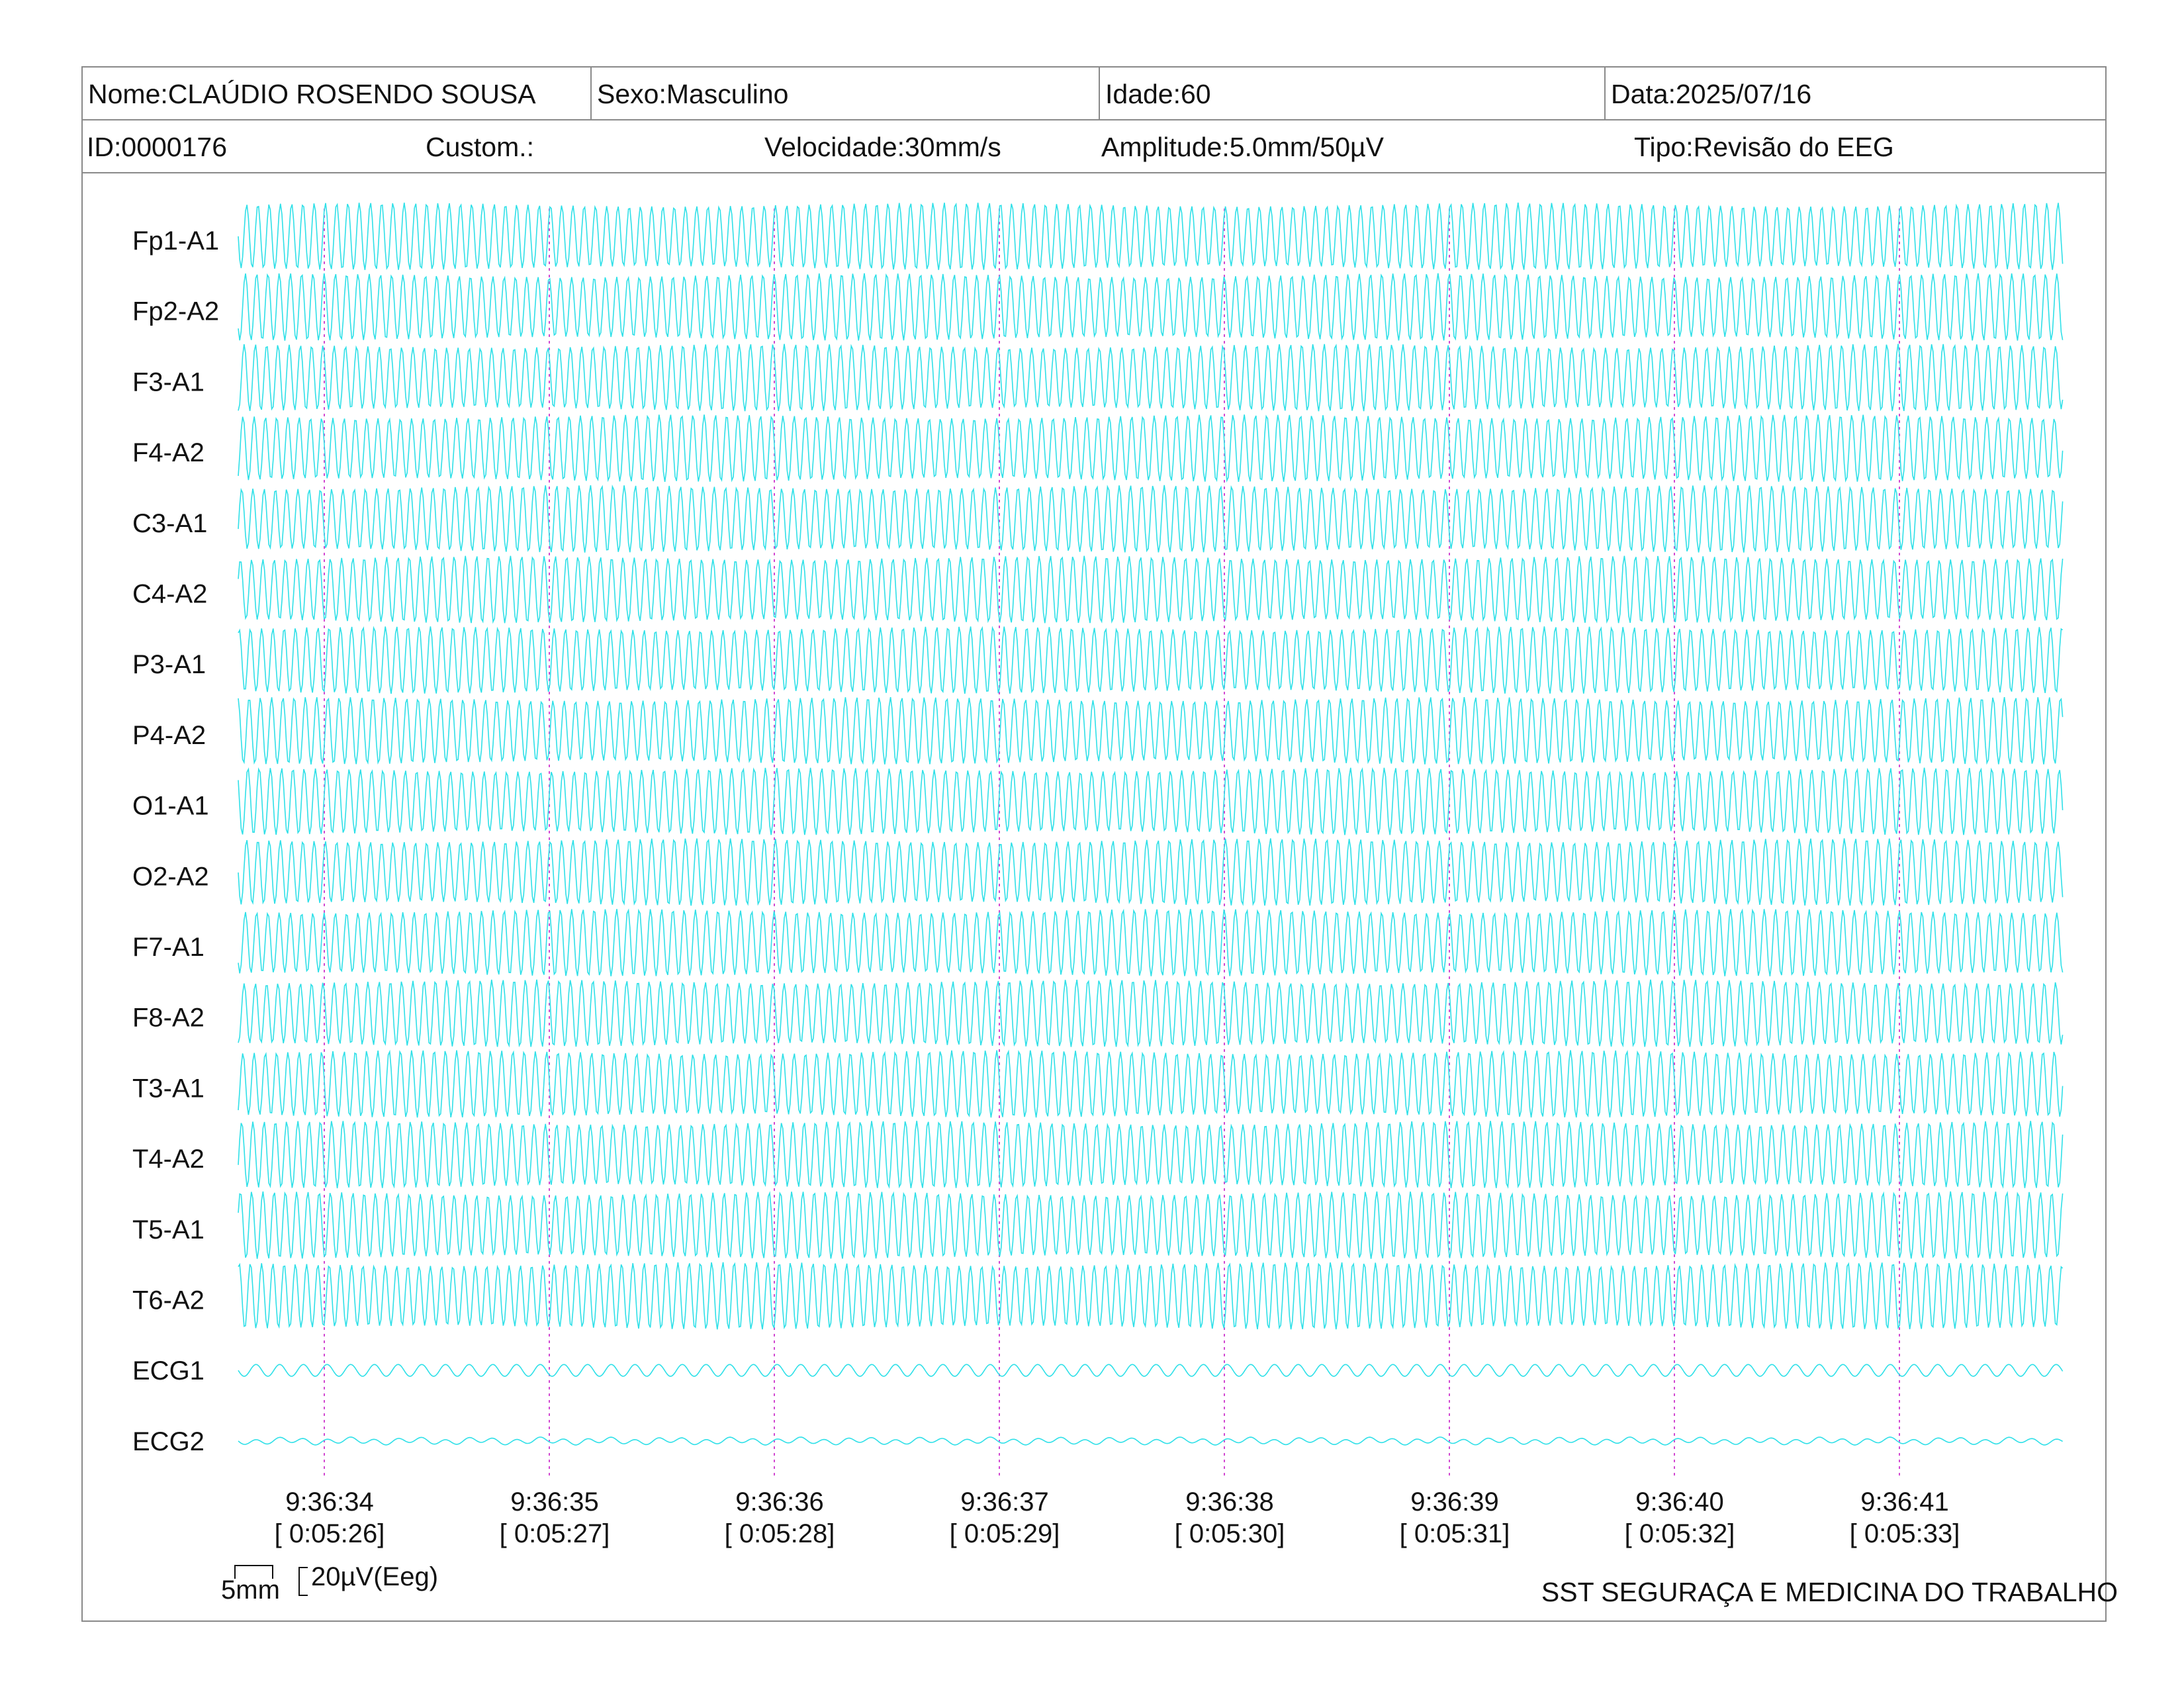 The width and height of the screenshot is (2184, 1688). What do you see at coordinates (330, 1533) in the screenshot?
I see `time-elapsed-label: [ 0:05:26]` at bounding box center [330, 1533].